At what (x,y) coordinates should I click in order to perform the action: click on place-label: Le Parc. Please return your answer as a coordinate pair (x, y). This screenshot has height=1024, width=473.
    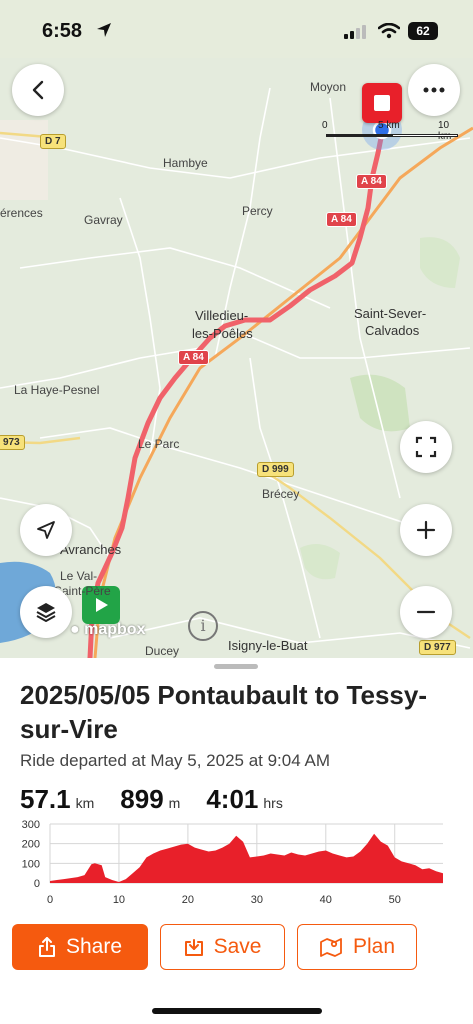
    Looking at the image, I should click on (159, 444).